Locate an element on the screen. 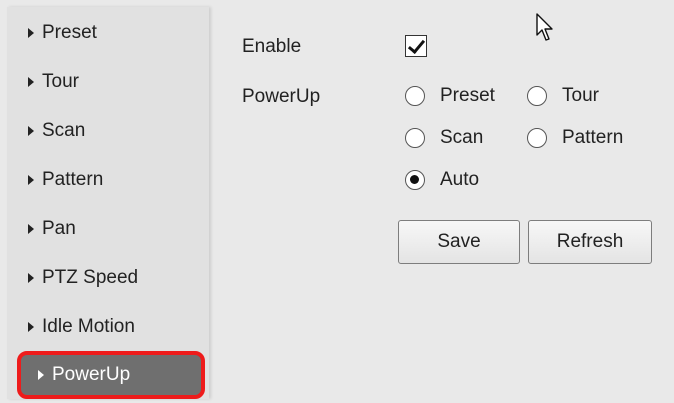  sidebar-item-pan: Pan is located at coordinates (108, 229).